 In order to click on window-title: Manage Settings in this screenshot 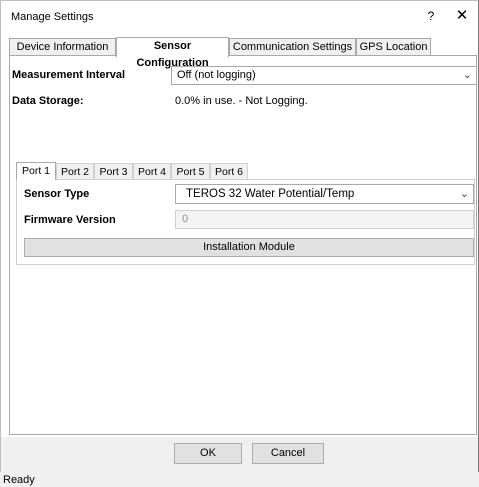, I will do `click(52, 17)`.